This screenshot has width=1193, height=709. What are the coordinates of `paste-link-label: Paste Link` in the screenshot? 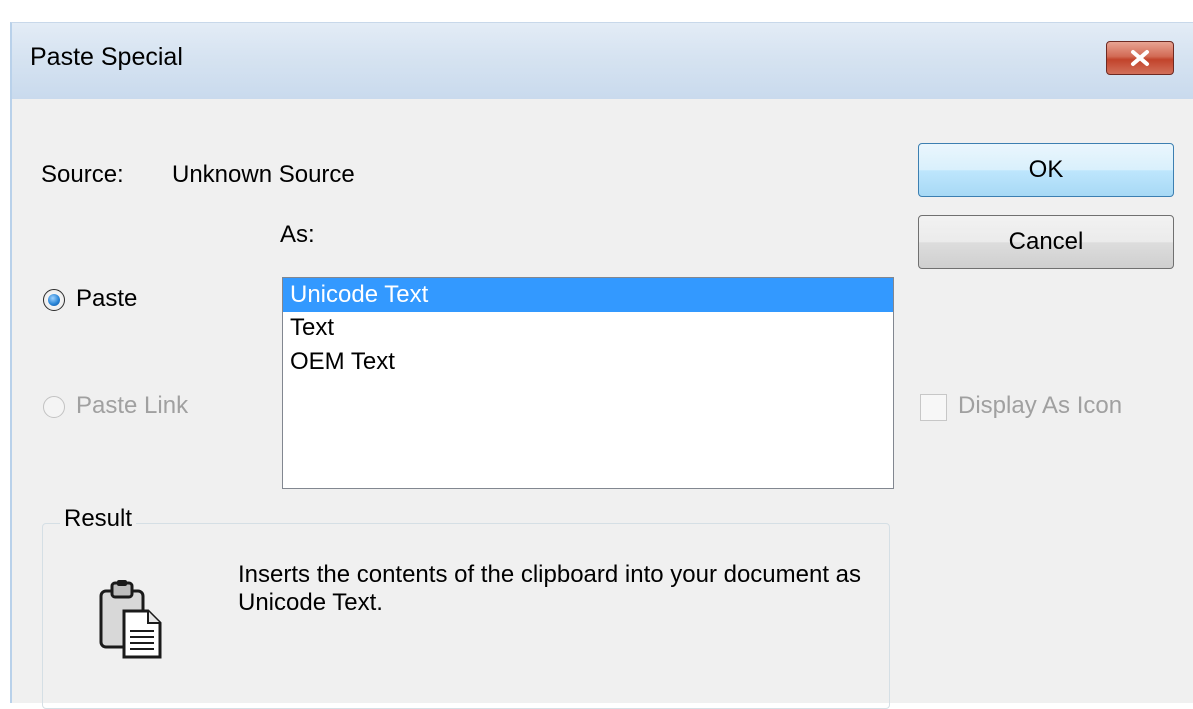 It's located at (132, 406).